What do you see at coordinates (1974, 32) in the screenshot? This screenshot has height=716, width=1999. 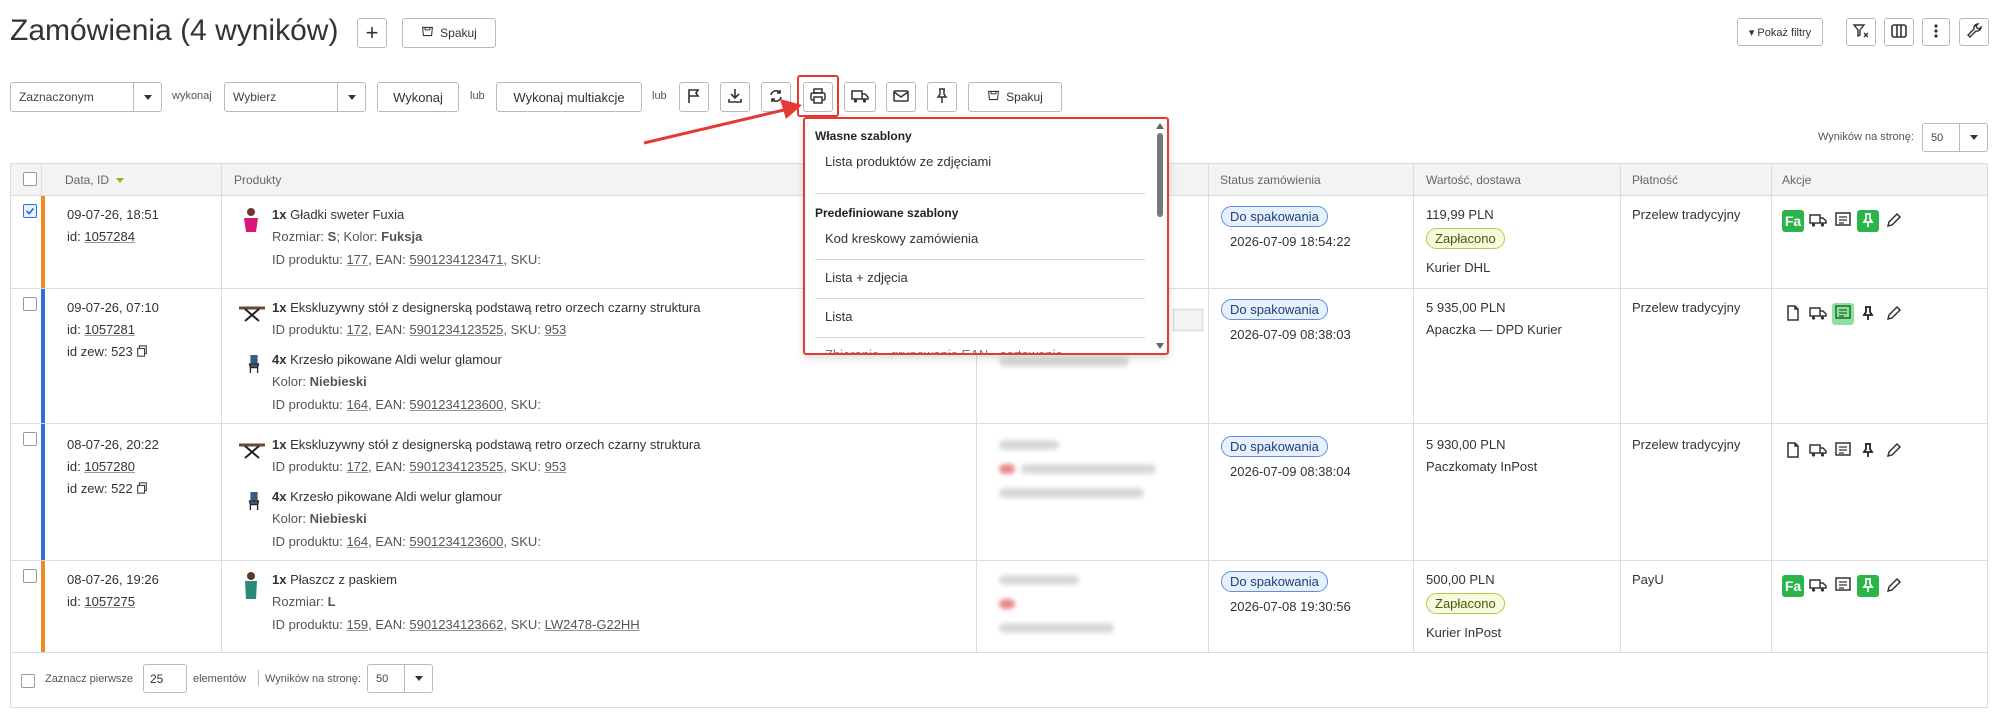 I see `tools-button` at bounding box center [1974, 32].